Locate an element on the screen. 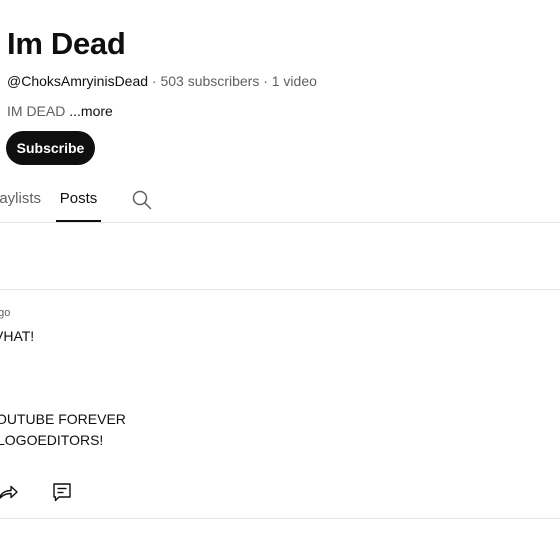 The image size is (560, 560). search-icon is located at coordinates (142, 200).